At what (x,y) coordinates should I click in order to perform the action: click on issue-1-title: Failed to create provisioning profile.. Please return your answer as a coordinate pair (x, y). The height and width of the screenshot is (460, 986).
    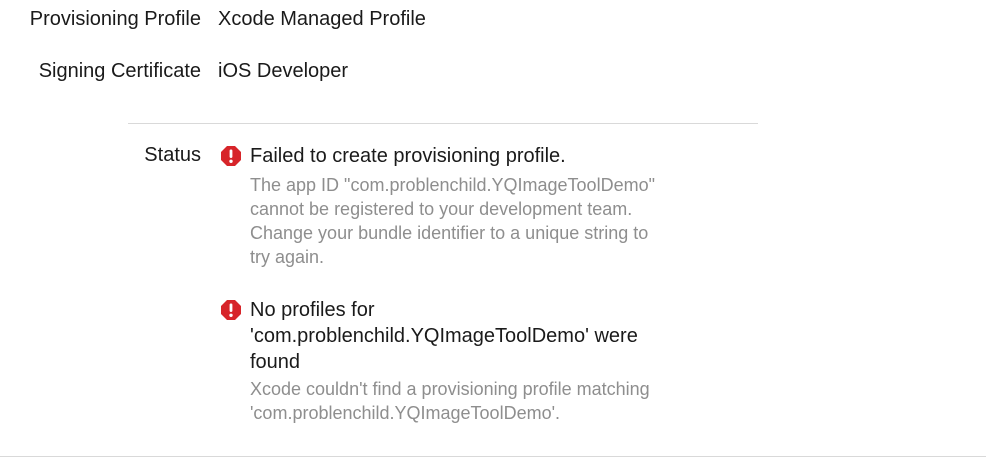
    Looking at the image, I should click on (408, 156).